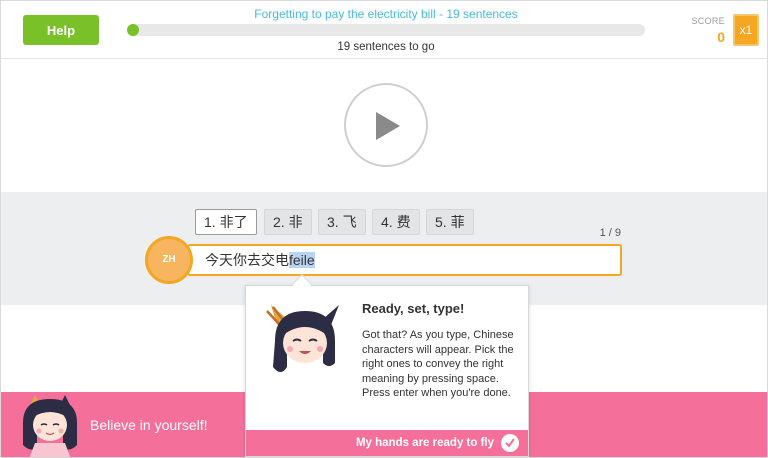 Image resolution: width=768 pixels, height=458 pixels. I want to click on candidate-option-2: 2. 非, so click(288, 222).